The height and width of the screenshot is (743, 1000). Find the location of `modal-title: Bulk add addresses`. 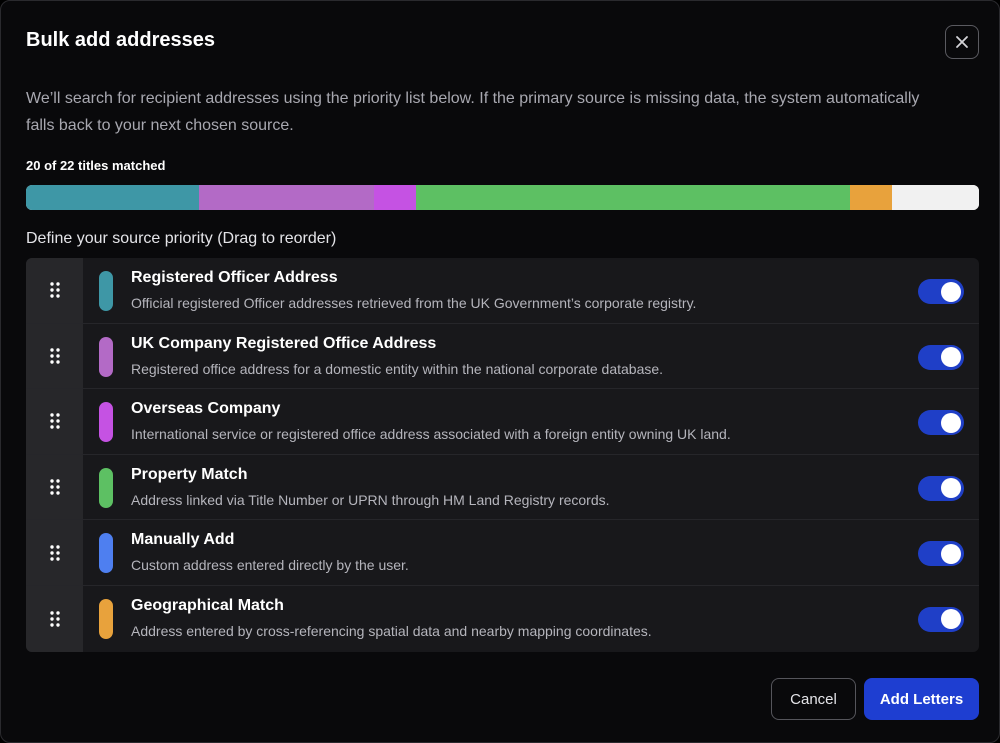

modal-title: Bulk add addresses is located at coordinates (120, 40).